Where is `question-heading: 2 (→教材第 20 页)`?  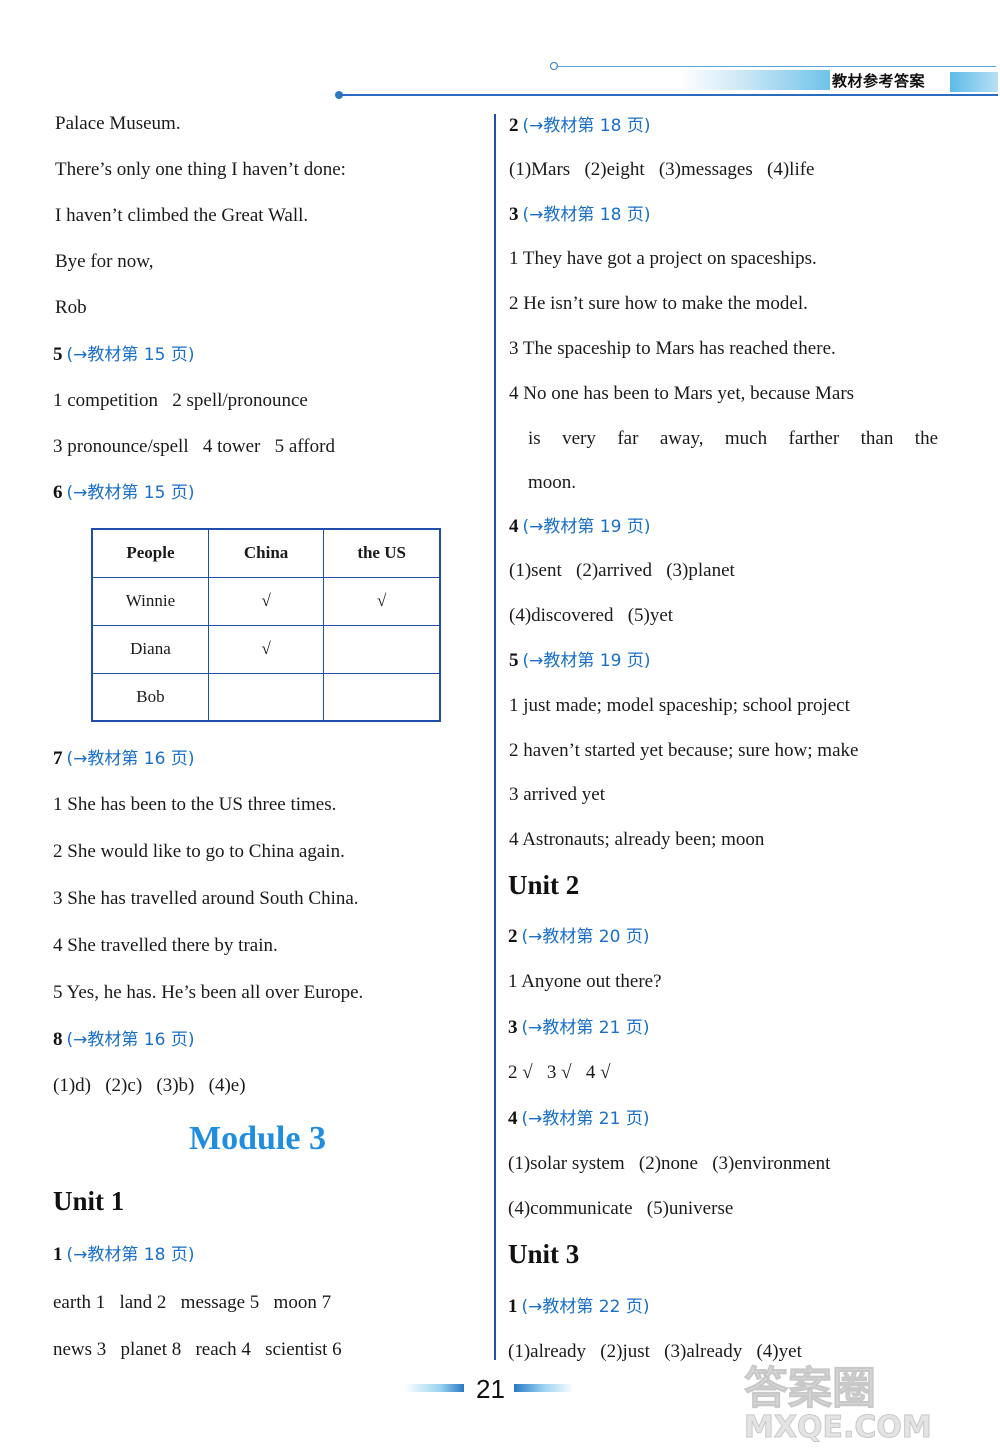
question-heading: 2 (→教材第 20 页) is located at coordinates (578, 937).